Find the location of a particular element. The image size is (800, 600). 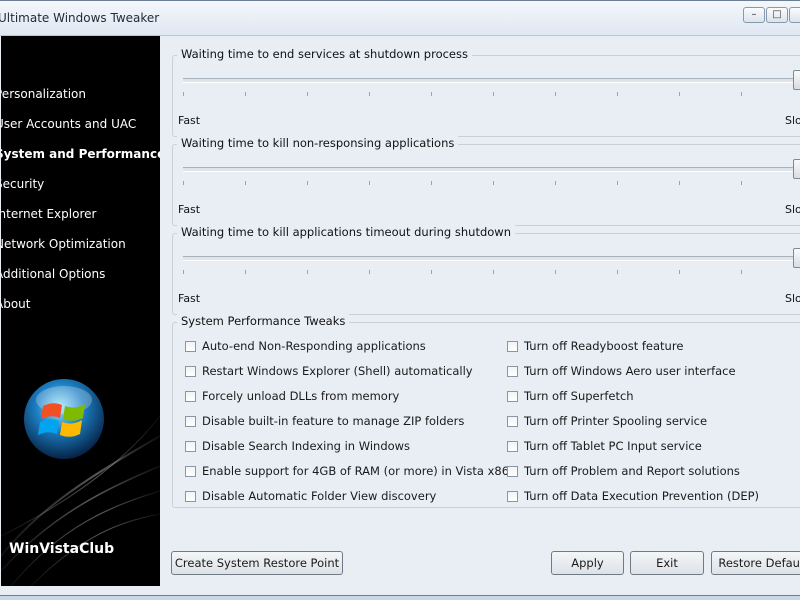

tweak-printer-spooling: Turn off Printer Spooling service is located at coordinates (607, 421).